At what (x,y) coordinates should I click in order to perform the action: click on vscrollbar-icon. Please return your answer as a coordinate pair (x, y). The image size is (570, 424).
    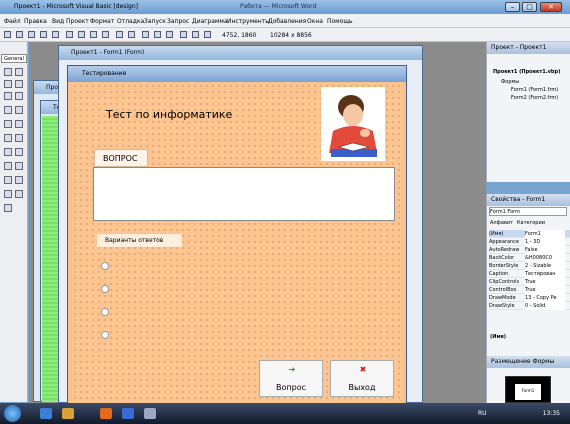
    Looking at the image, I should click on (19, 138).